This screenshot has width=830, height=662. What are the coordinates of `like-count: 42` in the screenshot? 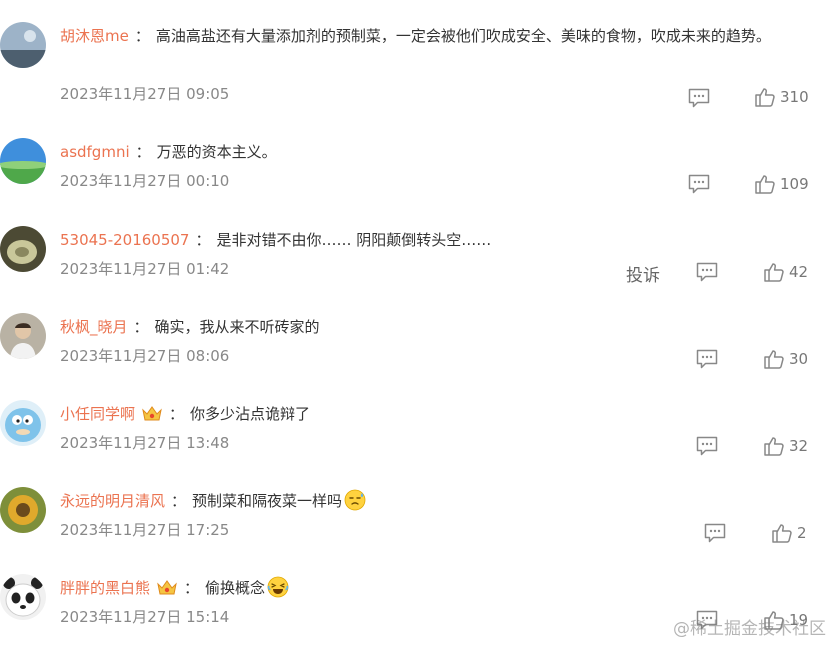 It's located at (799, 272).